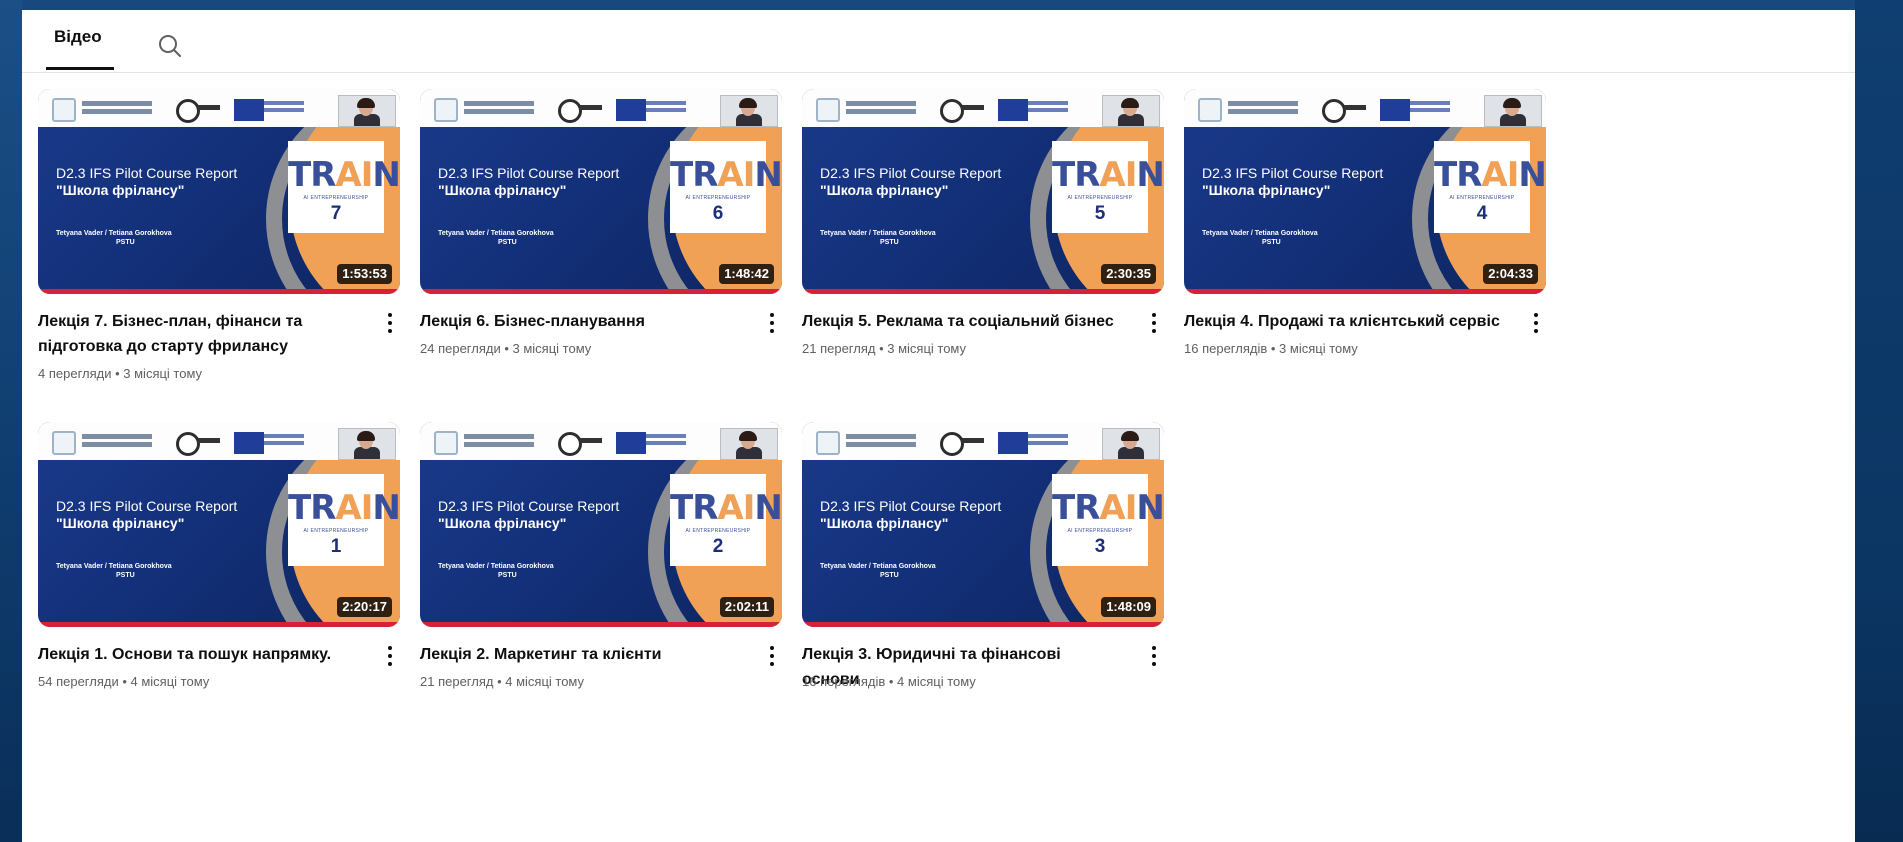 The width and height of the screenshot is (1903, 842). Describe the element at coordinates (718, 213) in the screenshot. I see `lecture-number: 6` at that location.